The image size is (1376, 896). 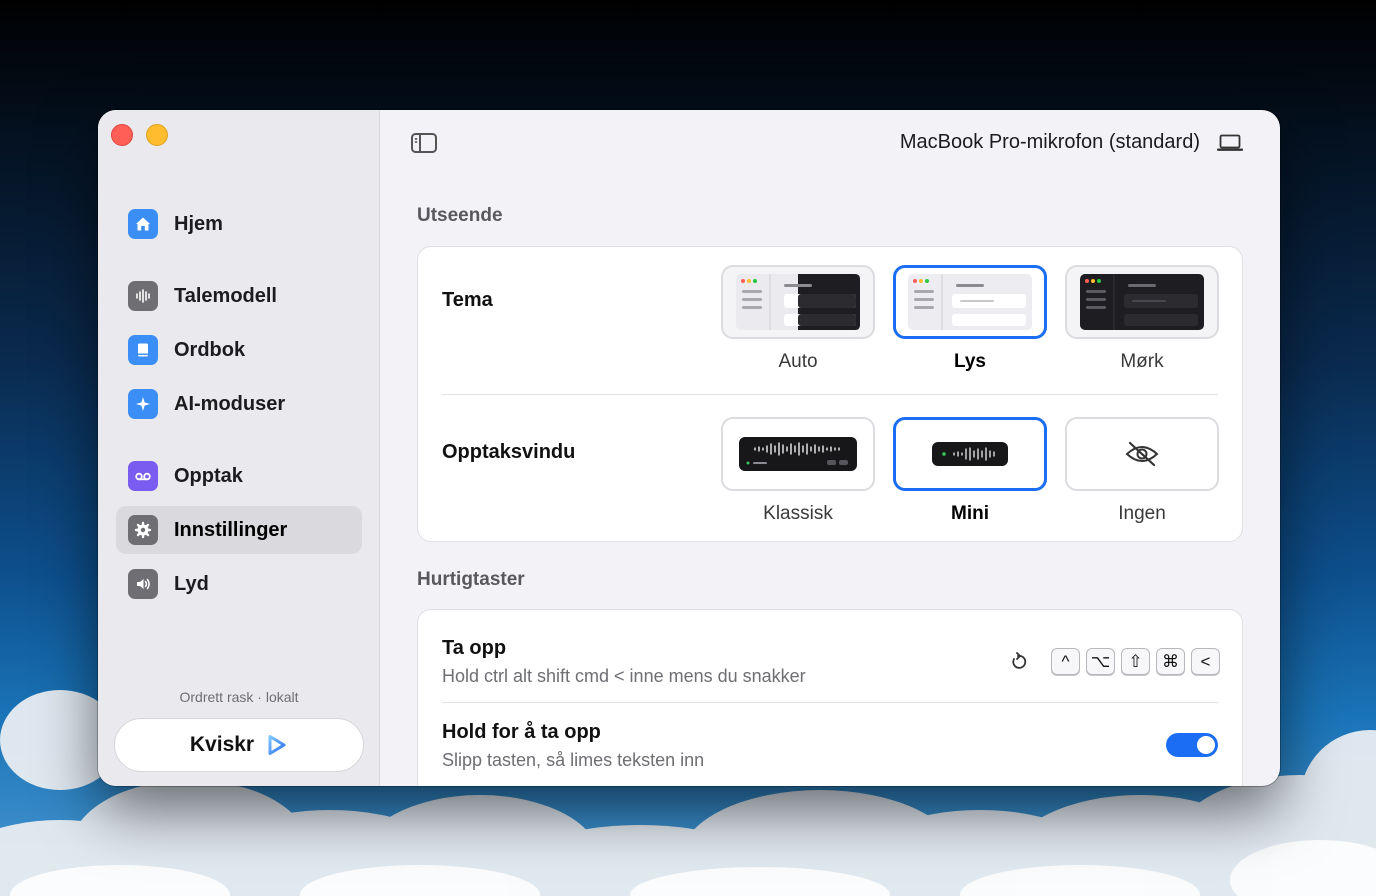 I want to click on brand-name: Kviskr, so click(x=222, y=744).